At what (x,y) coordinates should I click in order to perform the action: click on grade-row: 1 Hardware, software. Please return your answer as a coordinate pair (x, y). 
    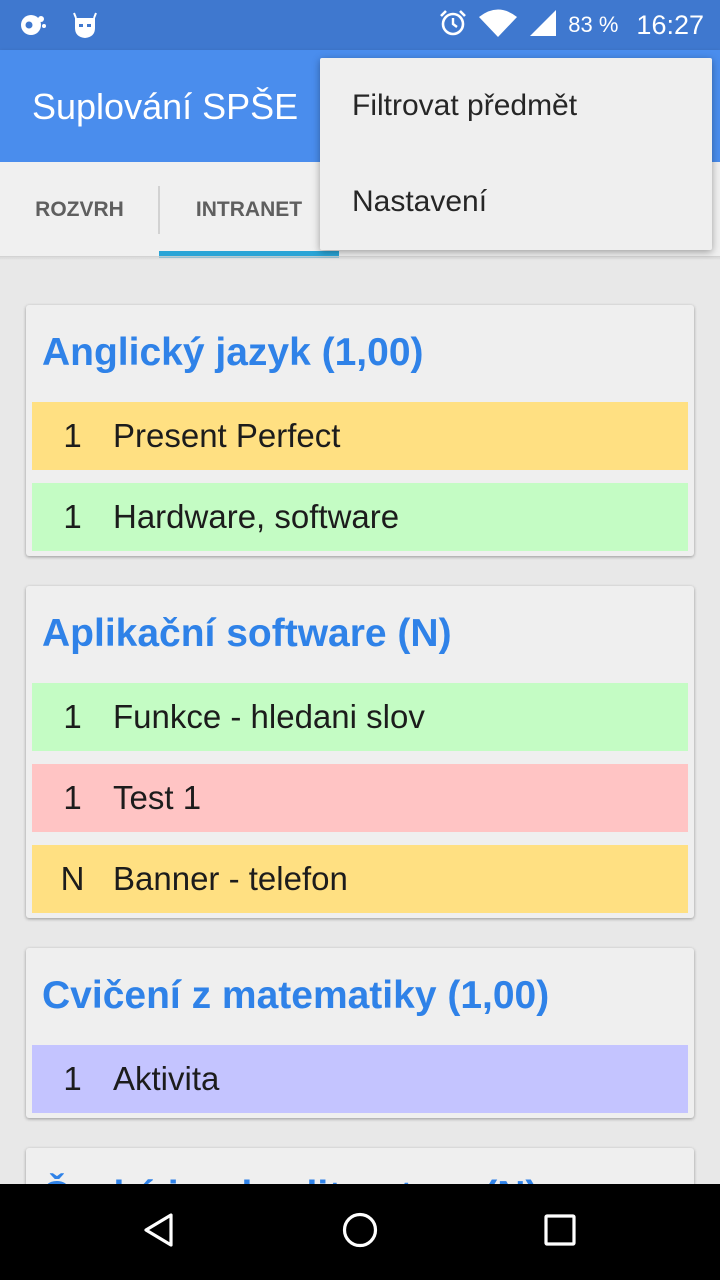
    Looking at the image, I should click on (360, 517).